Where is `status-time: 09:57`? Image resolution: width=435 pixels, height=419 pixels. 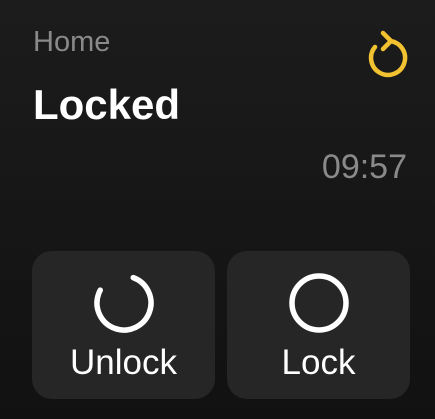
status-time: 09:57 is located at coordinates (364, 167).